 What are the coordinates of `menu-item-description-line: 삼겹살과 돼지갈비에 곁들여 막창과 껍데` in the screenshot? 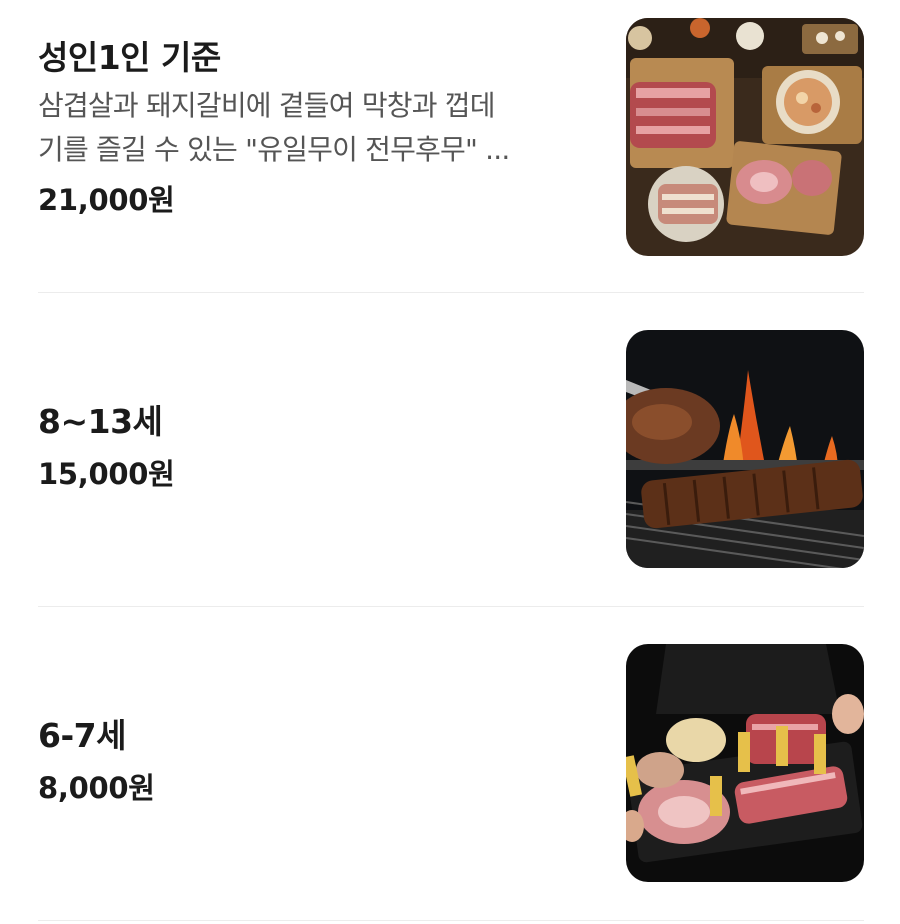 It's located at (267, 105).